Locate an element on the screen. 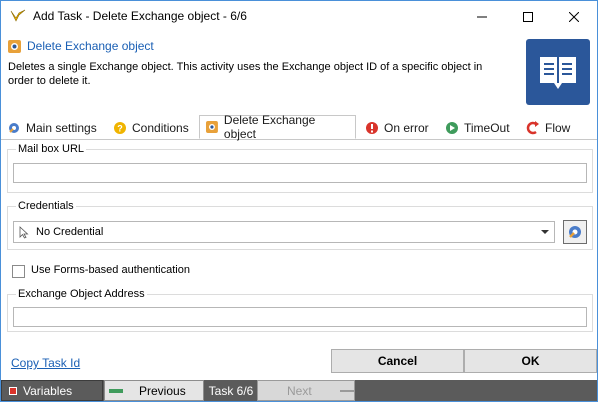 The width and height of the screenshot is (598, 402). tab-label: Delete Exchange object is located at coordinates (269, 127).